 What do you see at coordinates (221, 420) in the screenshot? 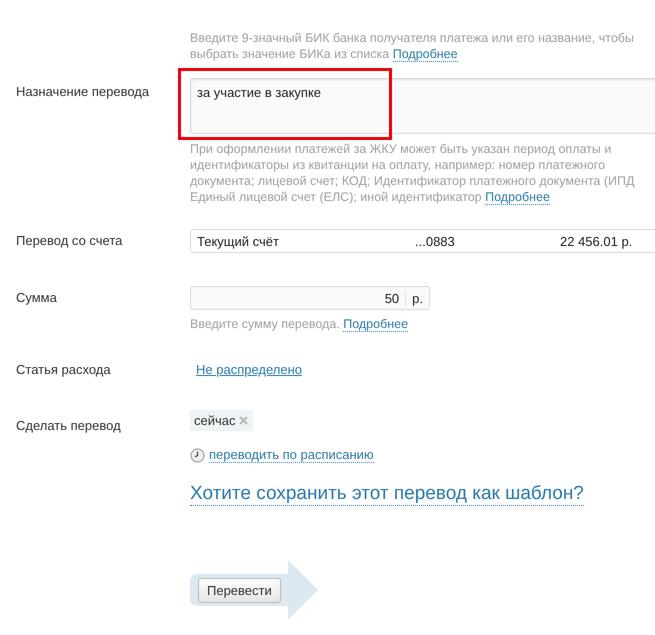
I see `timing-chip: сейчас` at bounding box center [221, 420].